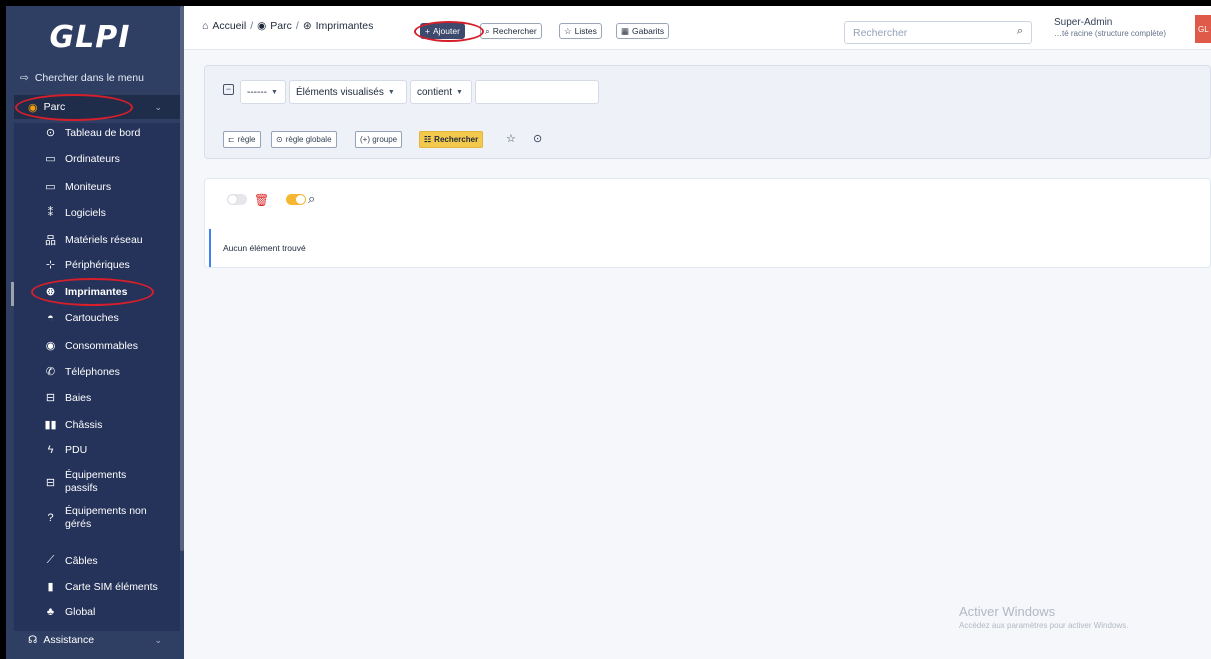 This screenshot has width=1211, height=659. What do you see at coordinates (97, 318) in the screenshot?
I see `sidebar-item-cartridge: ◓ Cartouches` at bounding box center [97, 318].